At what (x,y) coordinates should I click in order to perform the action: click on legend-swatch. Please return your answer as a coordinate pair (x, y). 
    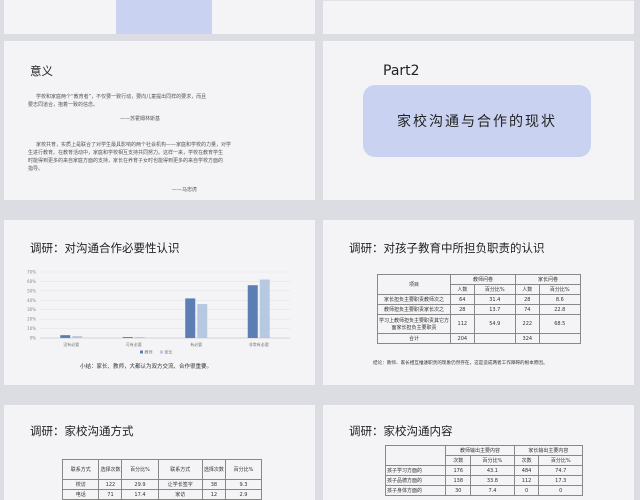
    Looking at the image, I should click on (141, 352).